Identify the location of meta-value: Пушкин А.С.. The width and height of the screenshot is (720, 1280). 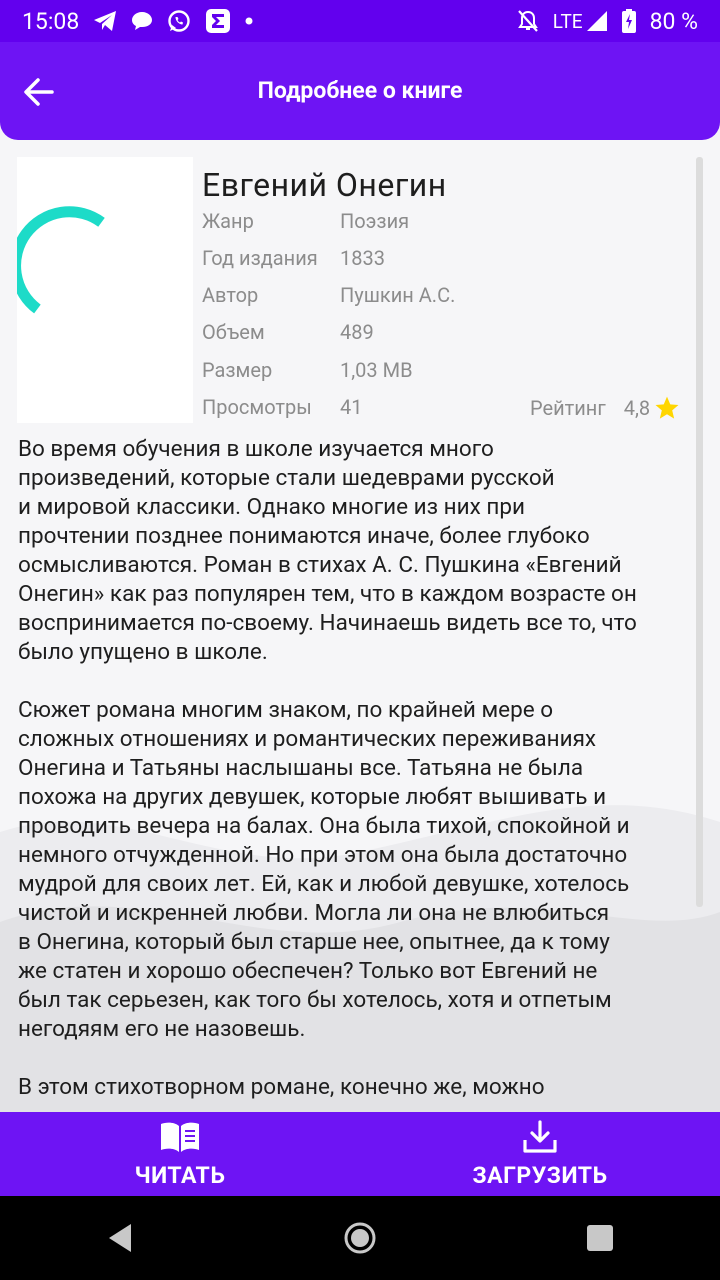
(398, 295).